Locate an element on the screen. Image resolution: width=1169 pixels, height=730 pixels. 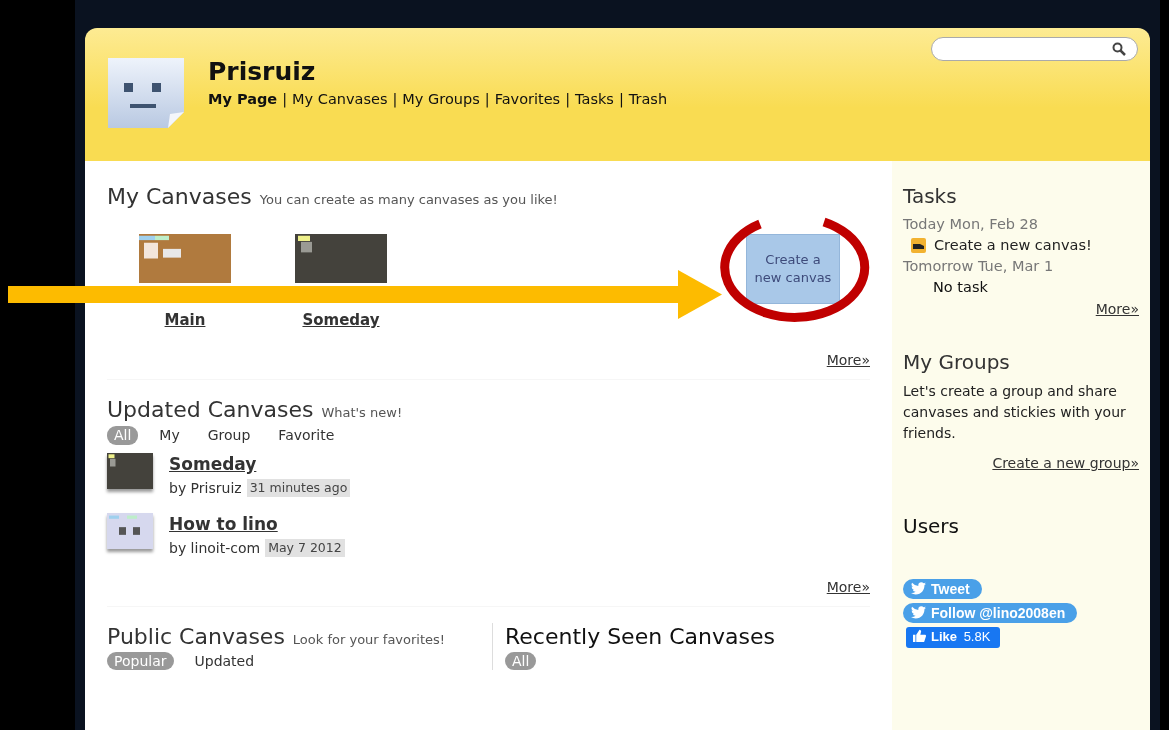
task-icon is located at coordinates (918, 245).